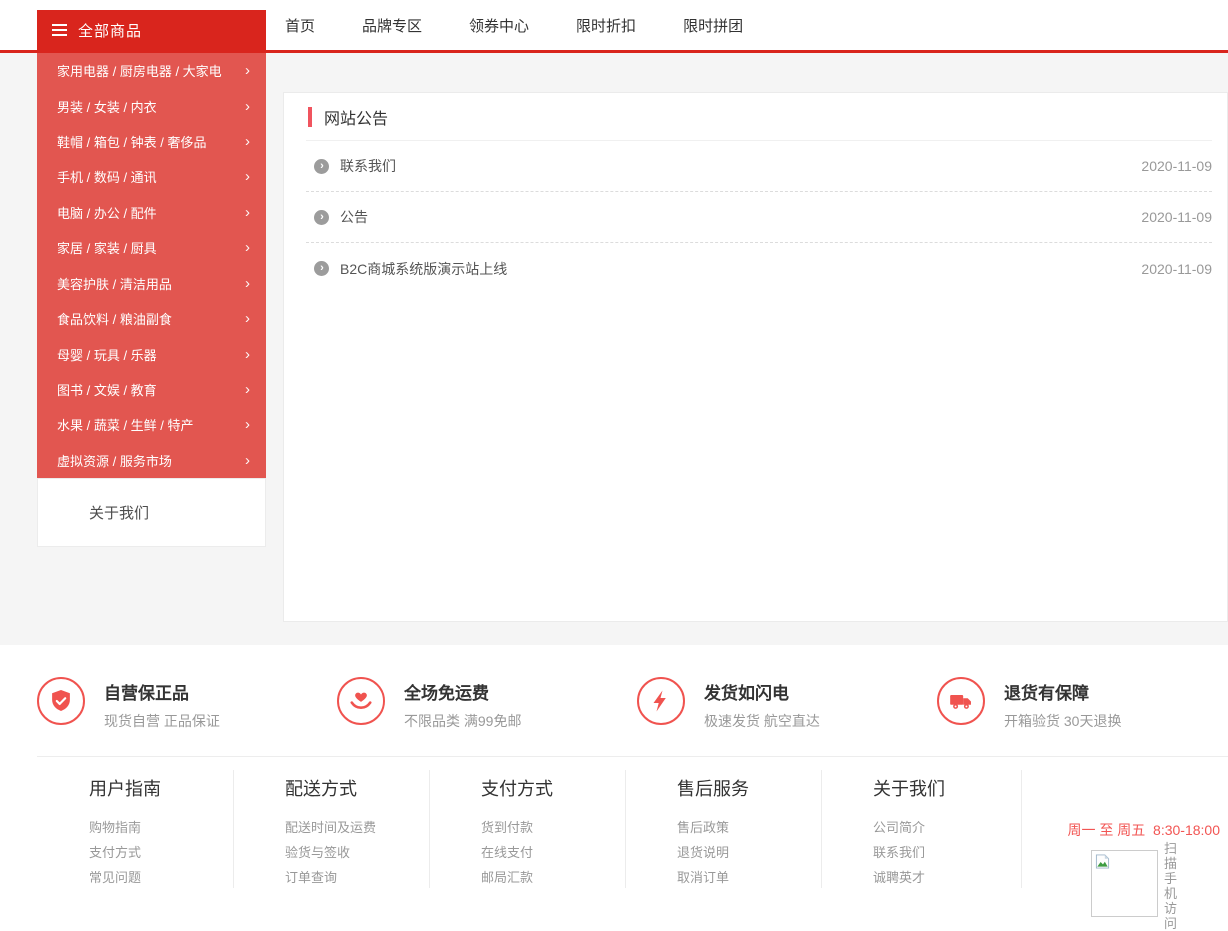 This screenshot has height=931, width=1228. I want to click on footer-link: 邮局汇款, so click(553, 877).